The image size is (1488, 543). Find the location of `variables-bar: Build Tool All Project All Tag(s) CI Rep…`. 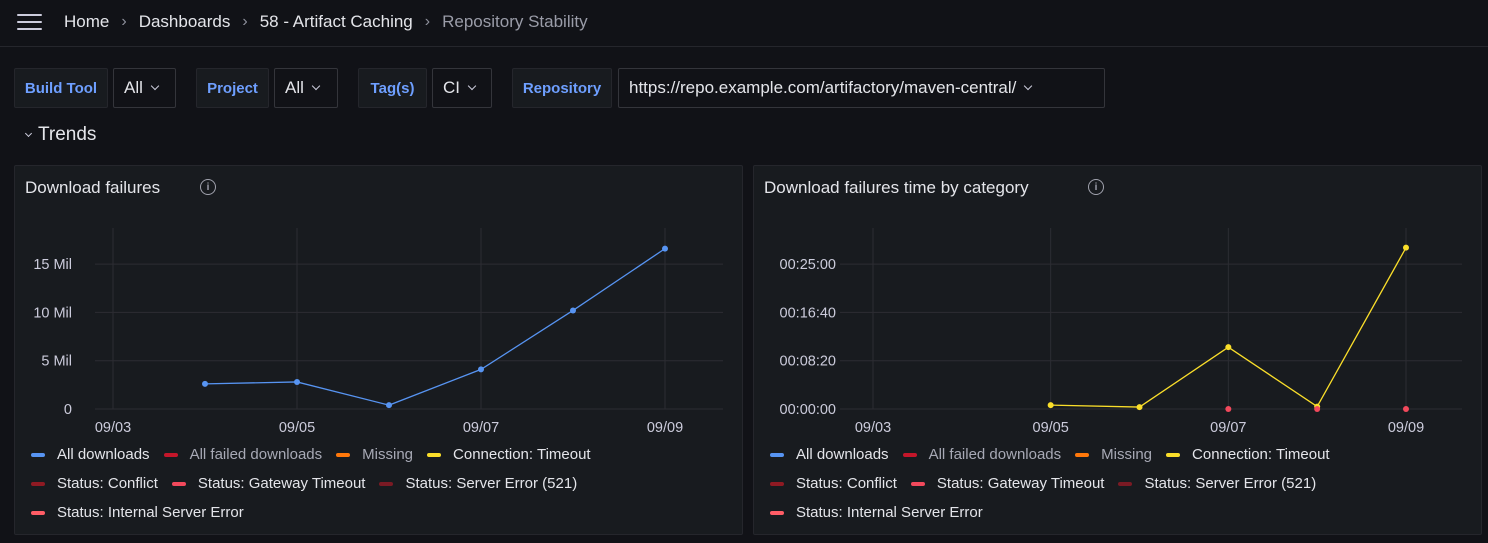

variables-bar: Build Tool All Project All Tag(s) CI Rep… is located at coordinates (744, 88).